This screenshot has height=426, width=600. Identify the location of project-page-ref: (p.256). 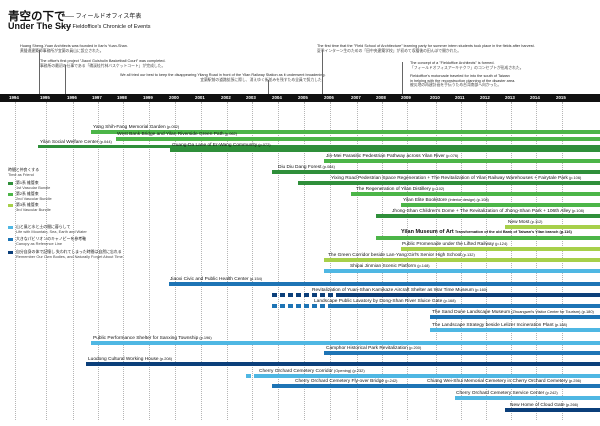
(574, 380).